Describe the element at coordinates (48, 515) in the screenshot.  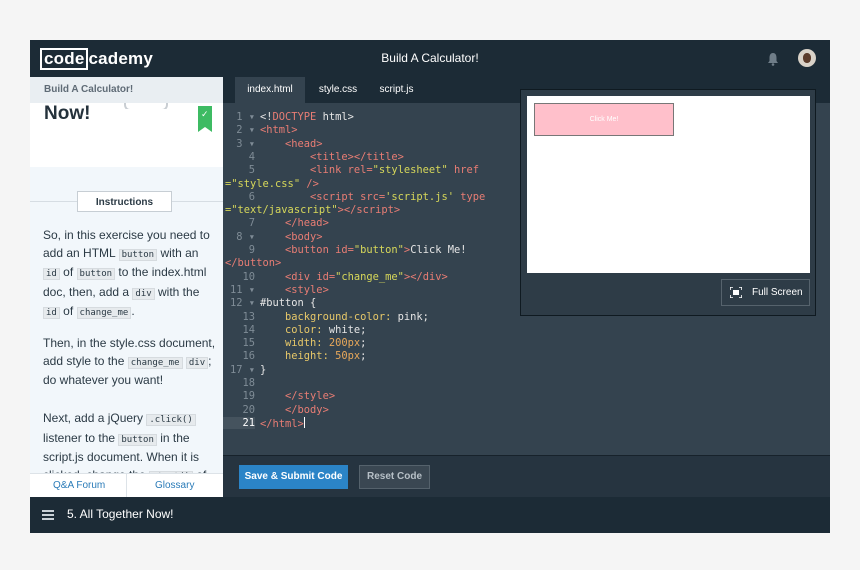
I see `menu-icon` at that location.